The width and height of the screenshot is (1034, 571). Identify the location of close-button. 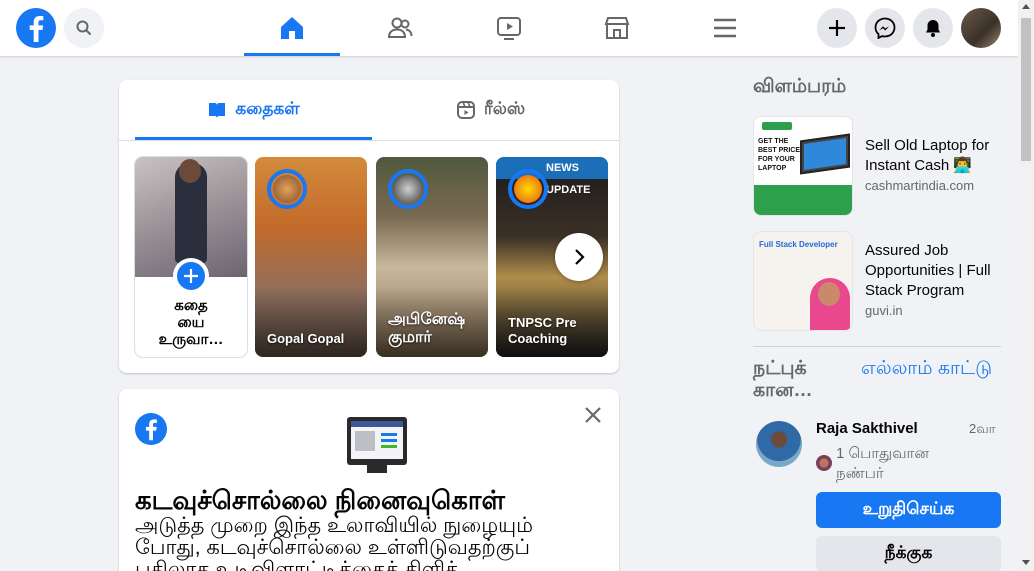
(593, 415).